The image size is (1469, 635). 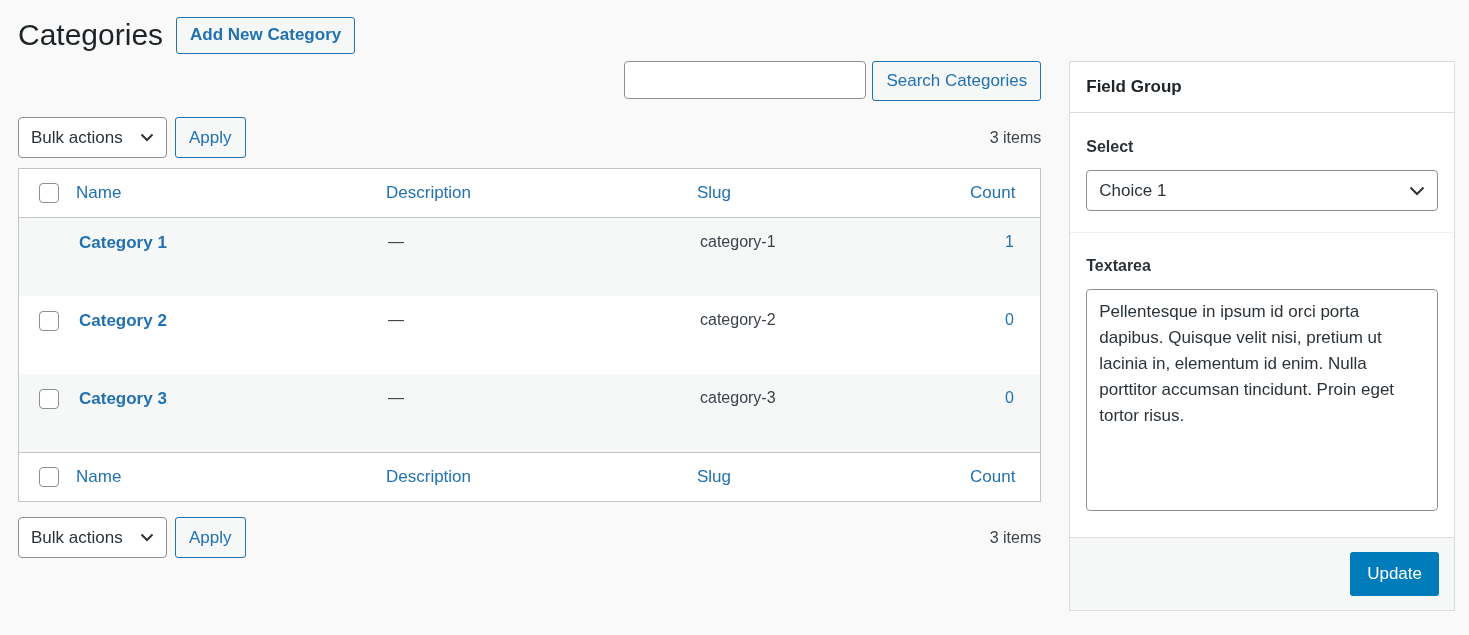 What do you see at coordinates (1009, 241) in the screenshot?
I see `post-number-link: 1` at bounding box center [1009, 241].